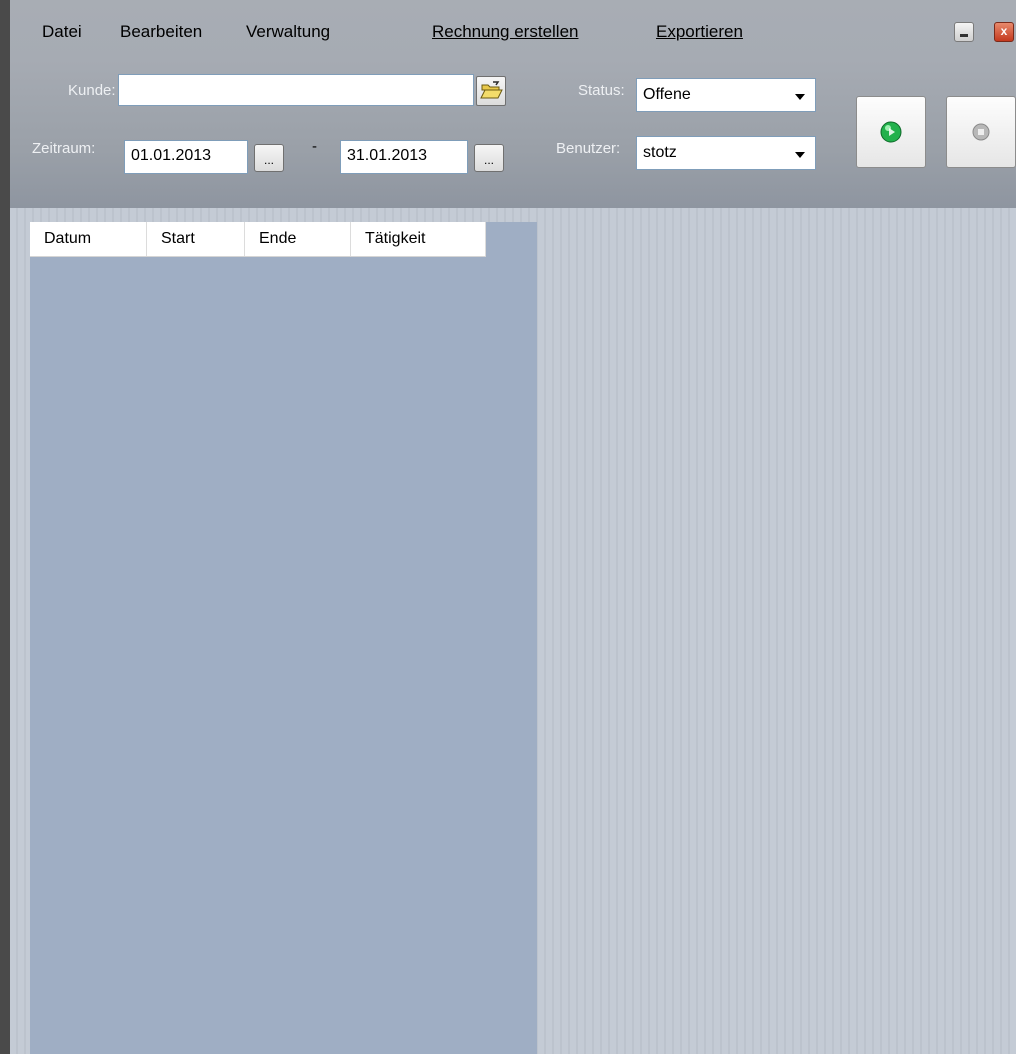 The image size is (1016, 1054). I want to click on close-button: x, so click(1004, 32).